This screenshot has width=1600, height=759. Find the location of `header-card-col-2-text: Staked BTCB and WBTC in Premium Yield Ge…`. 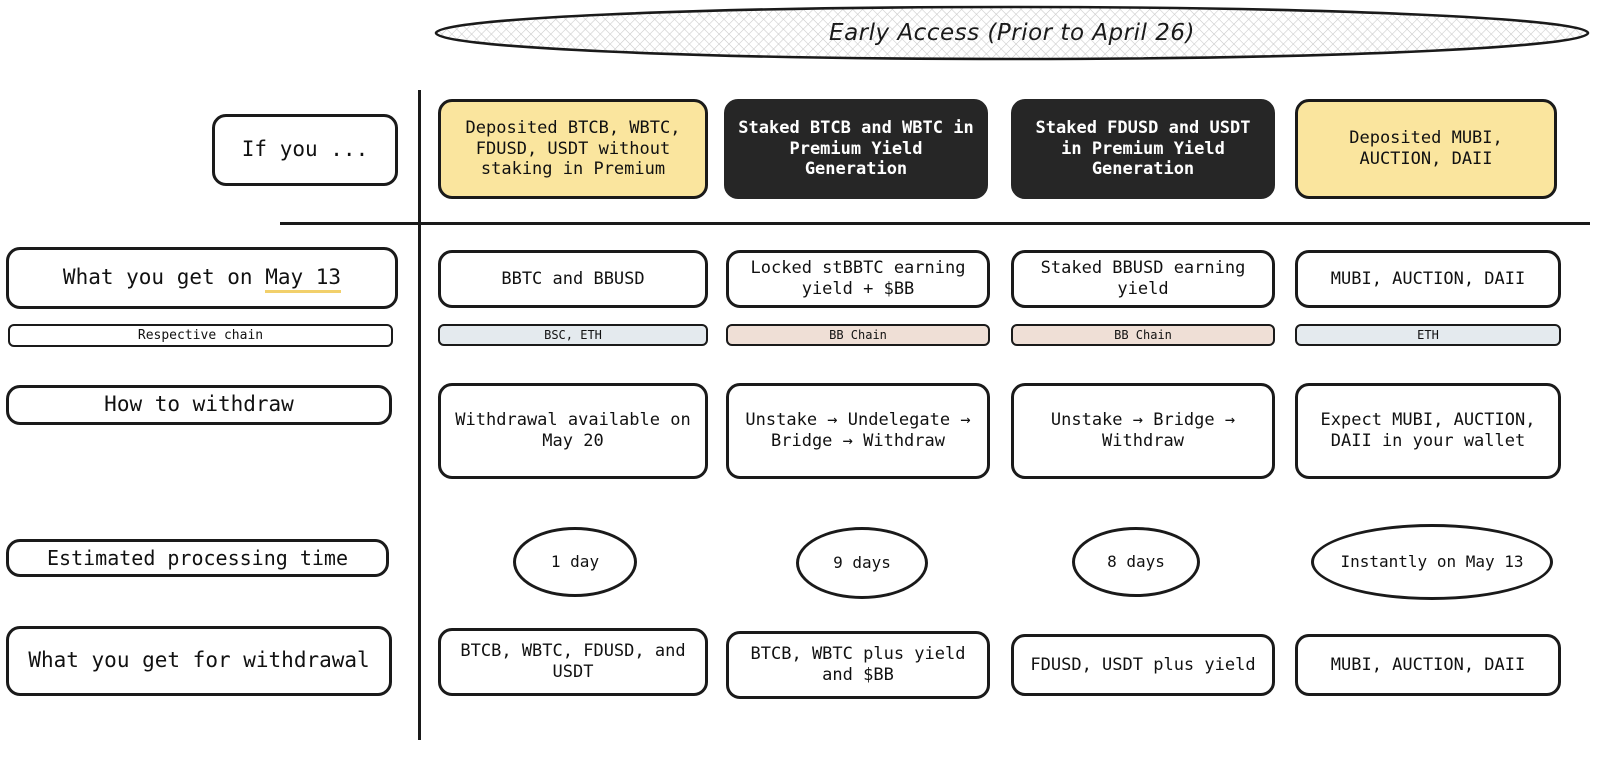

header-card-col-2-text: Staked BTCB and WBTC in Premium Yield Ge… is located at coordinates (856, 148).